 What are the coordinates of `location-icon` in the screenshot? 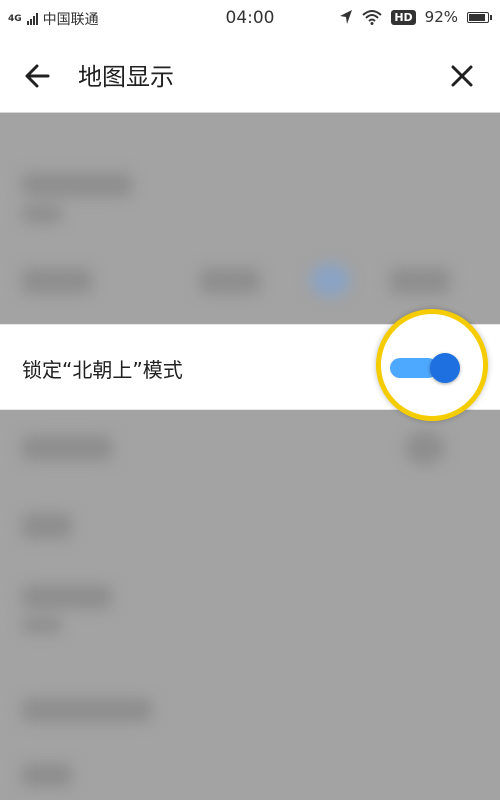 It's located at (346, 17).